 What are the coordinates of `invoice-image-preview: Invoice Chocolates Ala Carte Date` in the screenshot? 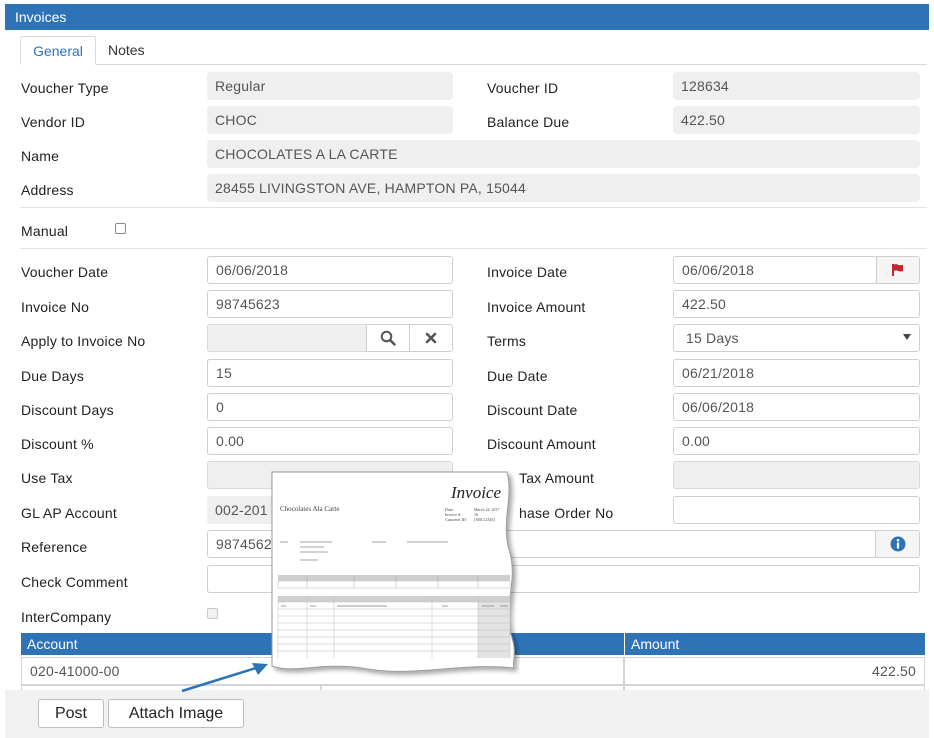 It's located at (391, 574).